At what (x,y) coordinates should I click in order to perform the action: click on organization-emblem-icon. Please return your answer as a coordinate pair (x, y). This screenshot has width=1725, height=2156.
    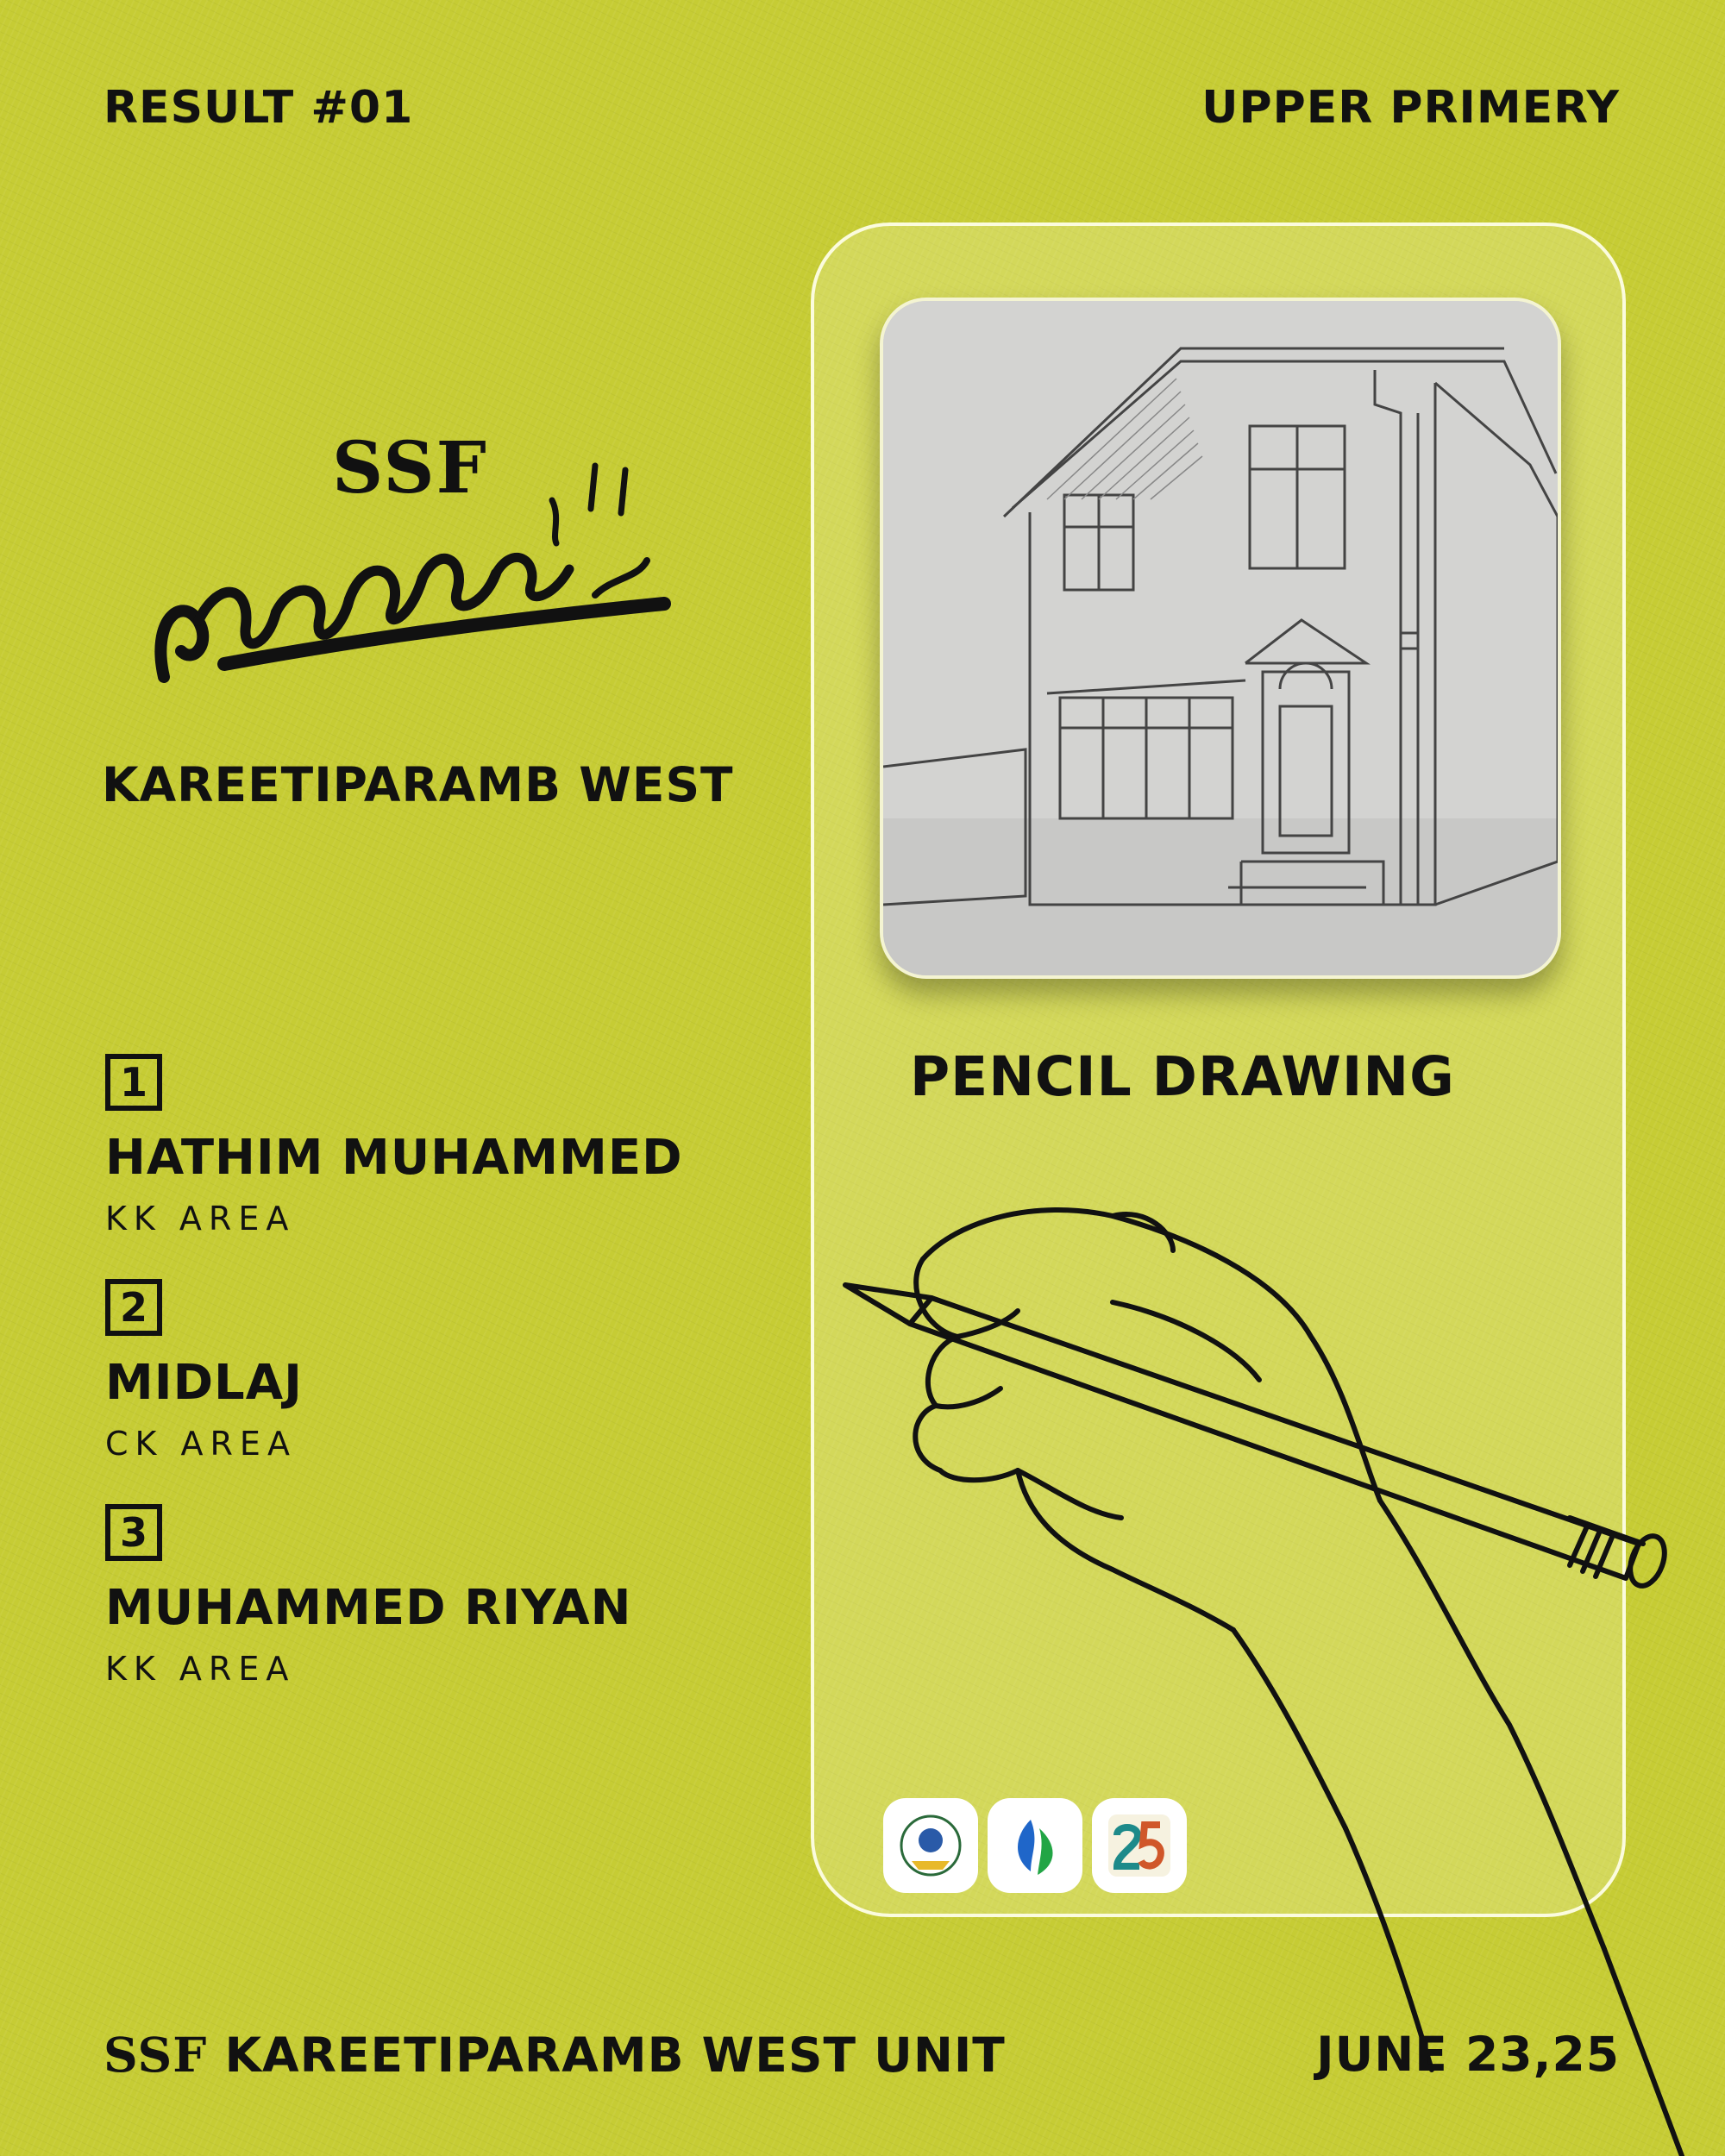
    Looking at the image, I should click on (931, 1845).